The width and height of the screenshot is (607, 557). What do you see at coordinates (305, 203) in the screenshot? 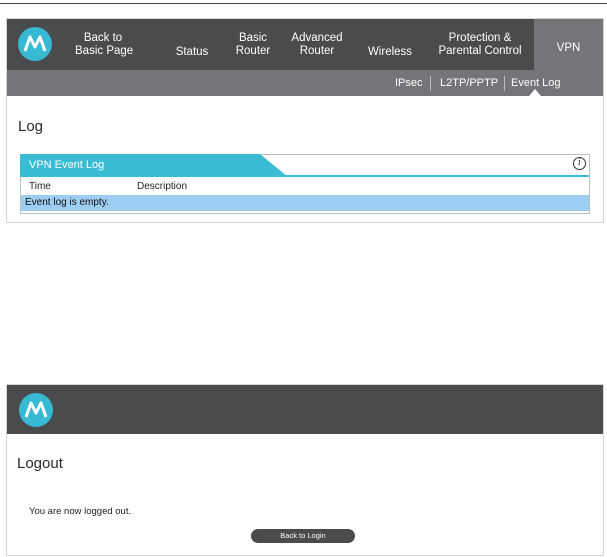
I see `table-row: Event log is empty.` at bounding box center [305, 203].